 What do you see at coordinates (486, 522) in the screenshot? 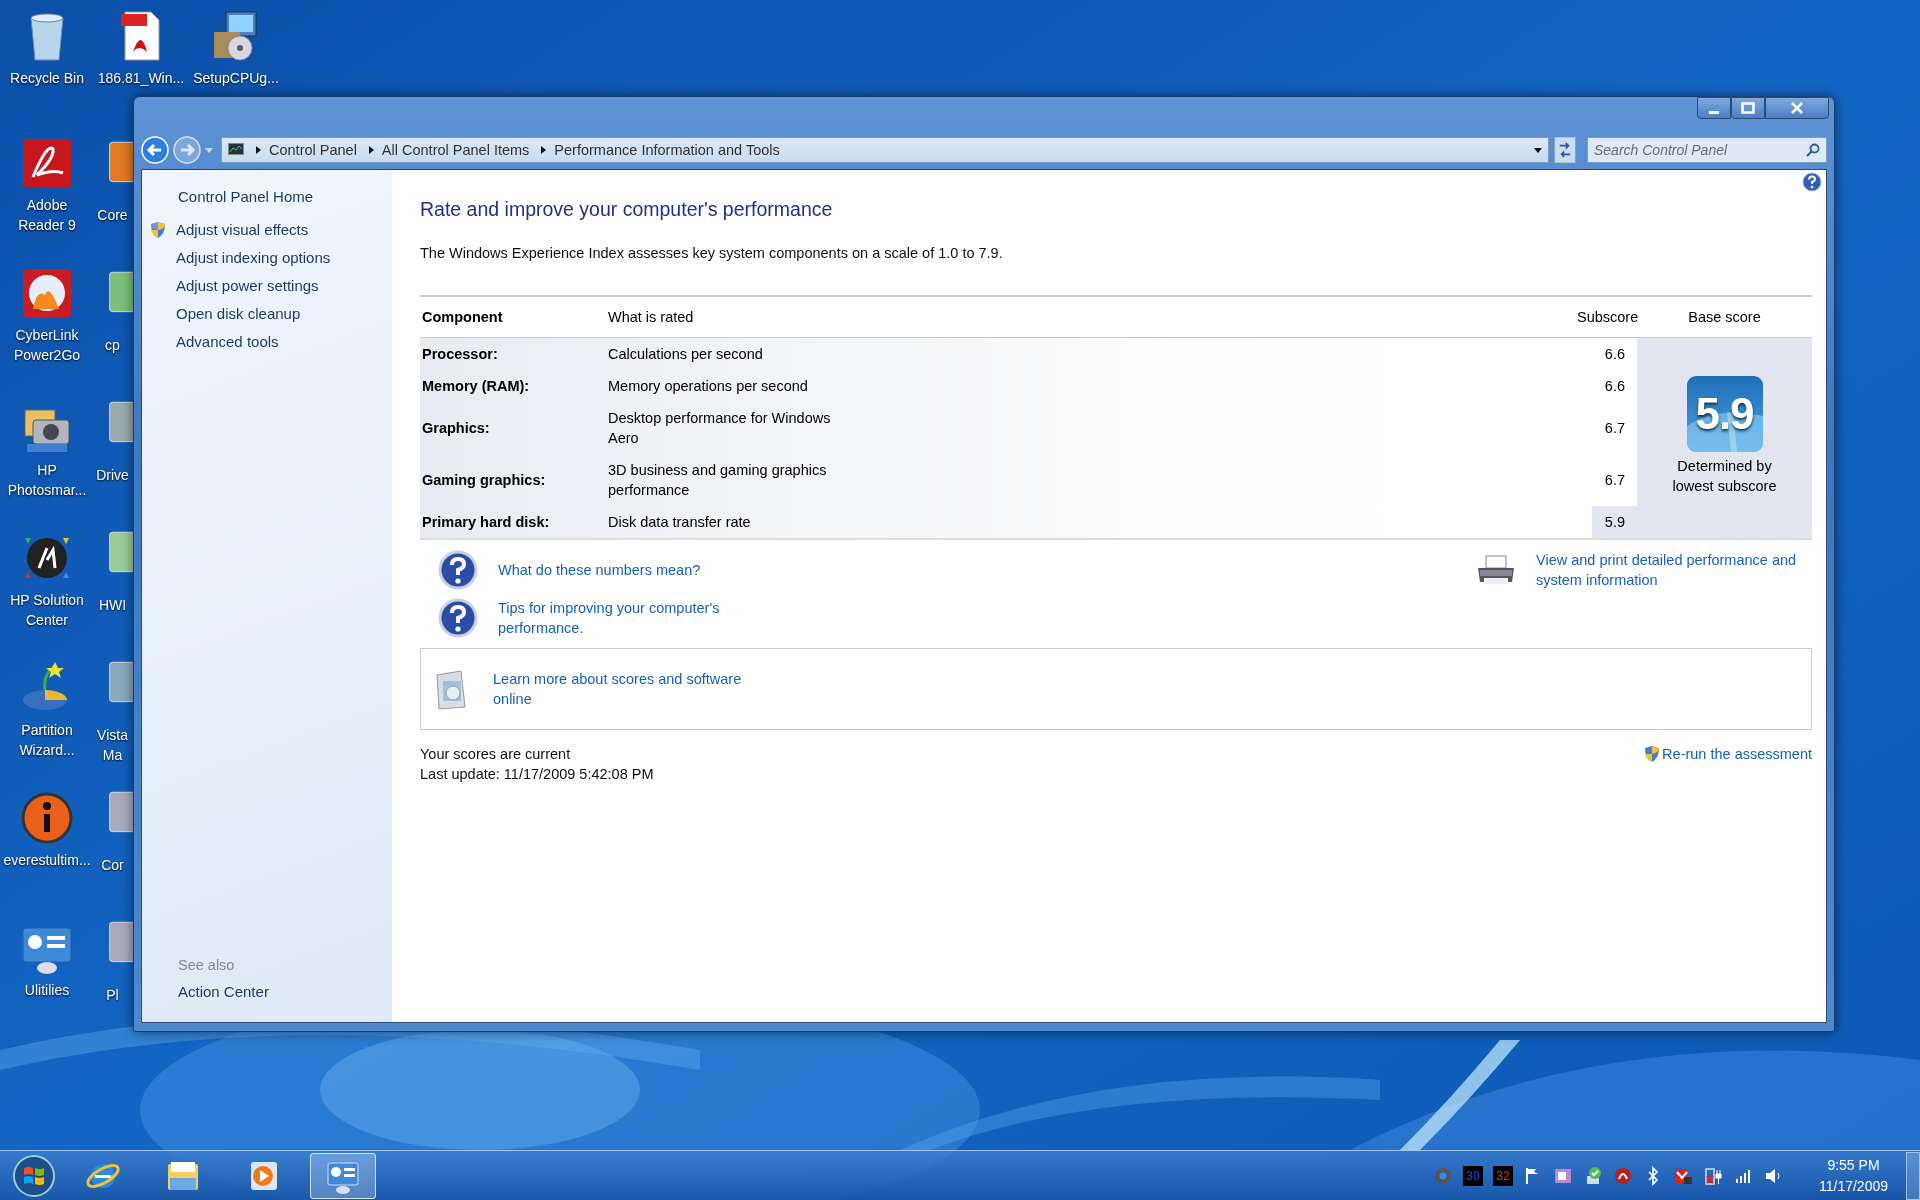
I see `table-cell-text: Primary hard disk:` at bounding box center [486, 522].